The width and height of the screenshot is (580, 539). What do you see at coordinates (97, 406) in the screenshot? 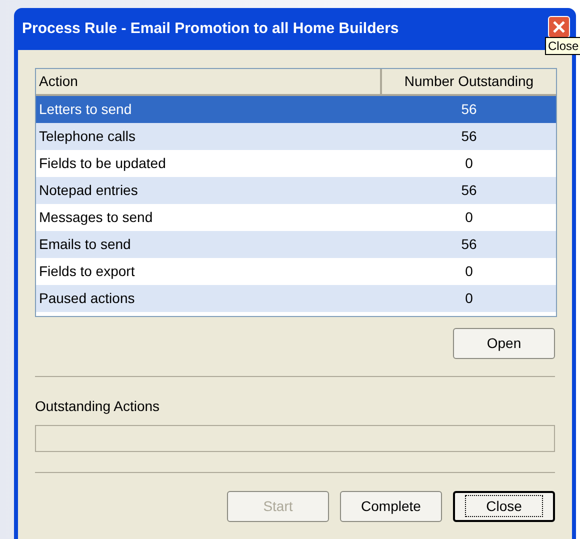
I see `progress-label: Outstanding Actions` at bounding box center [97, 406].